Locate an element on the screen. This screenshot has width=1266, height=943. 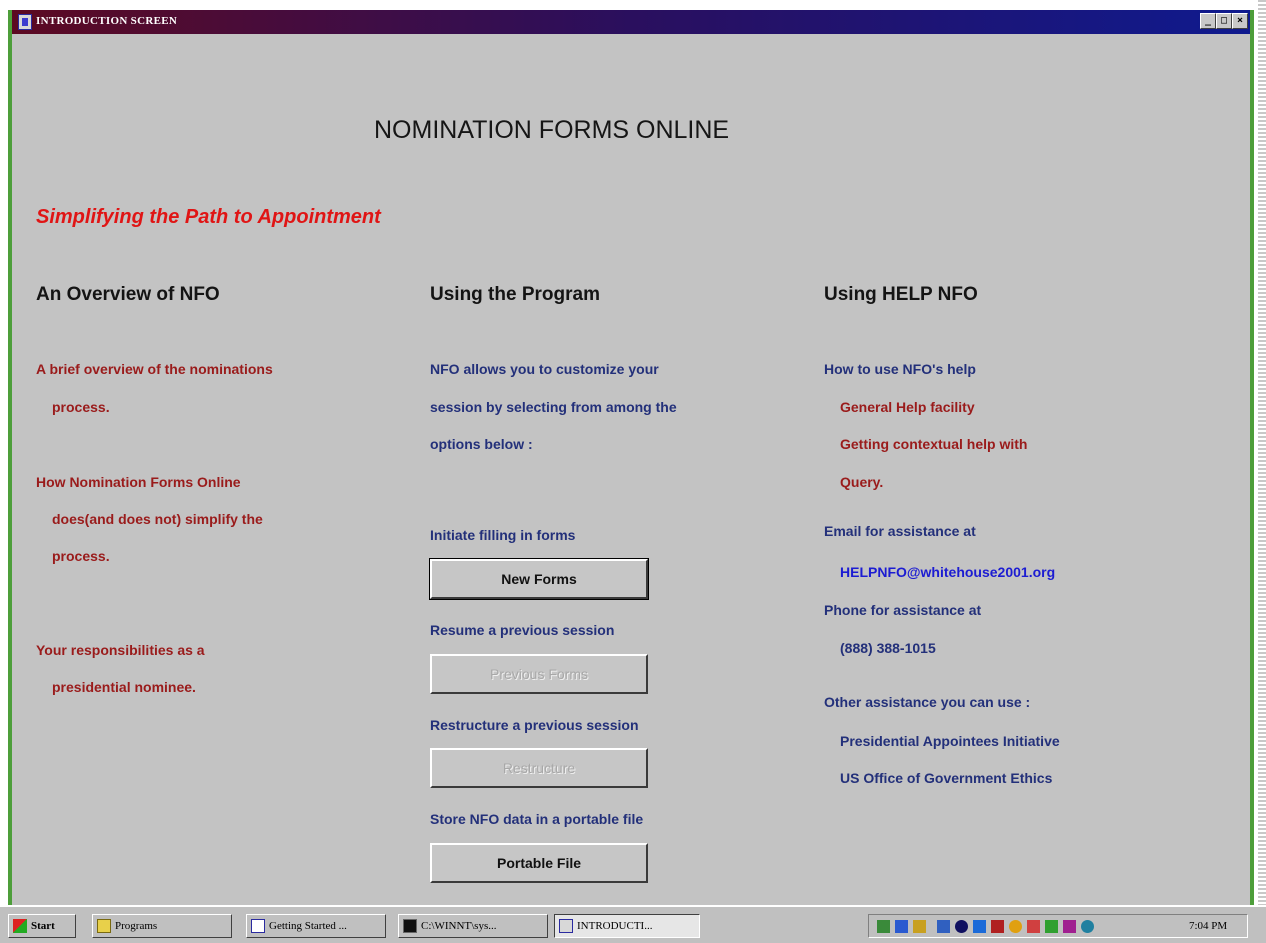
windows-logo-icon is located at coordinates (20, 926).